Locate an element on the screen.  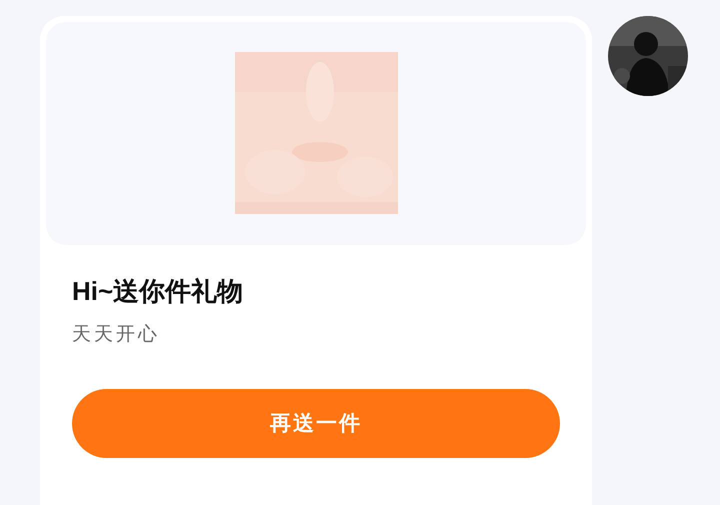
card-subtitle: 天天开心 is located at coordinates (116, 335).